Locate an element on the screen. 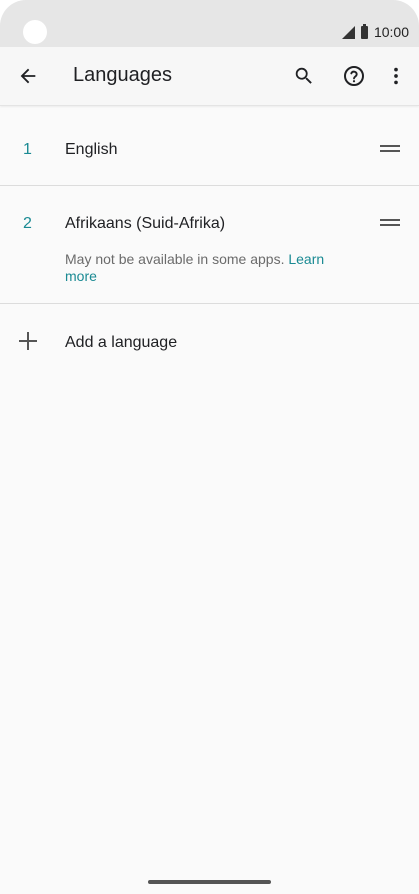 The image size is (419, 894). add-language-label: Add a language is located at coordinates (121, 342).